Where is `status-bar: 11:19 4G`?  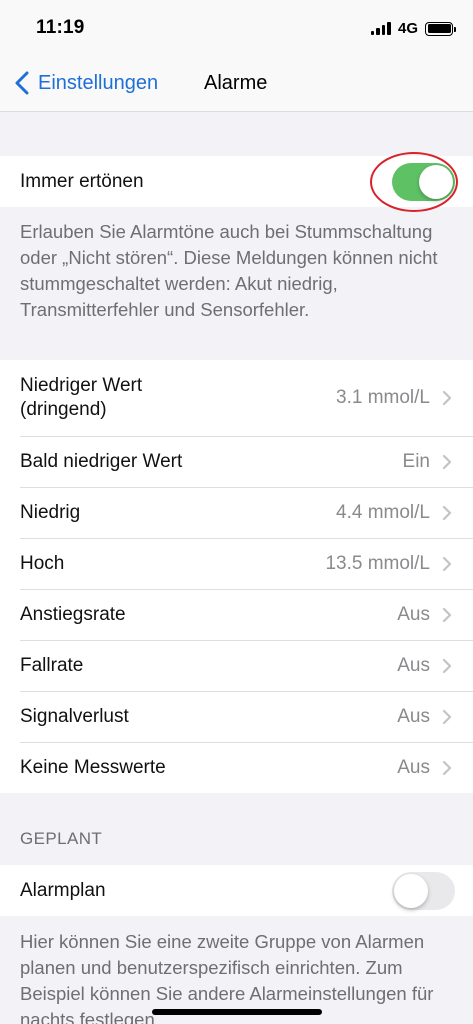 status-bar: 11:19 4G is located at coordinates (236, 29).